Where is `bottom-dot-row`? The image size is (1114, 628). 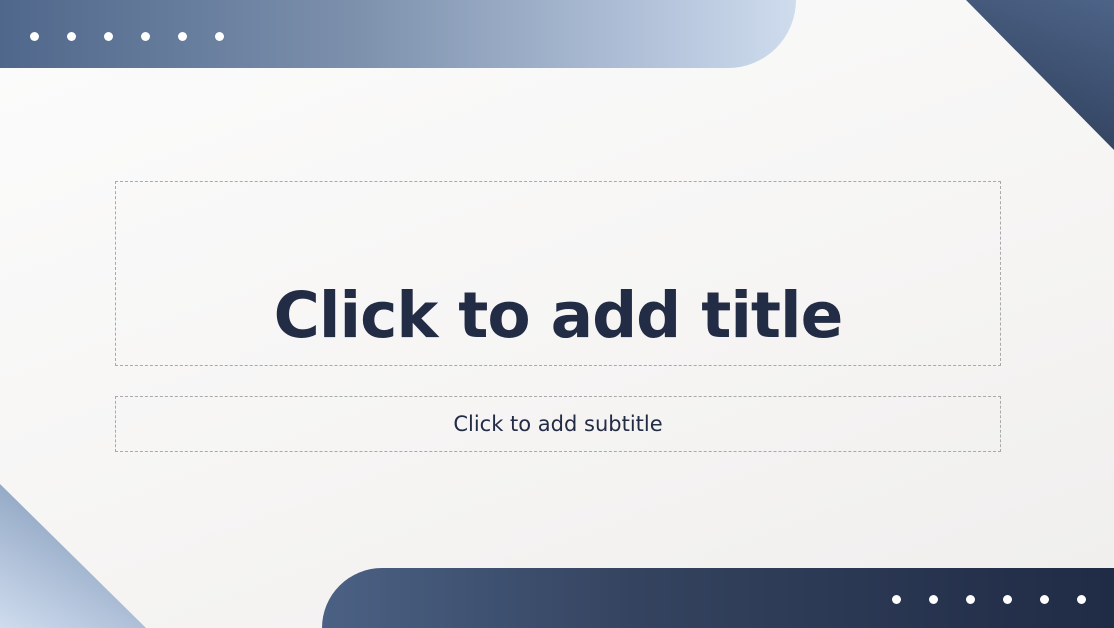
bottom-dot-row is located at coordinates (989, 599).